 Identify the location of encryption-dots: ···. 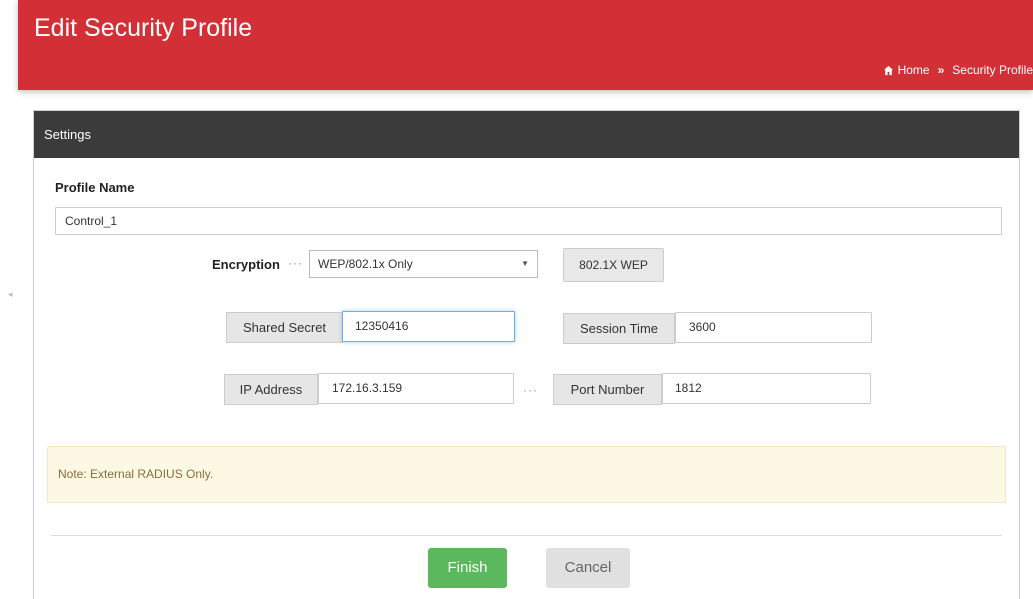
(295, 263).